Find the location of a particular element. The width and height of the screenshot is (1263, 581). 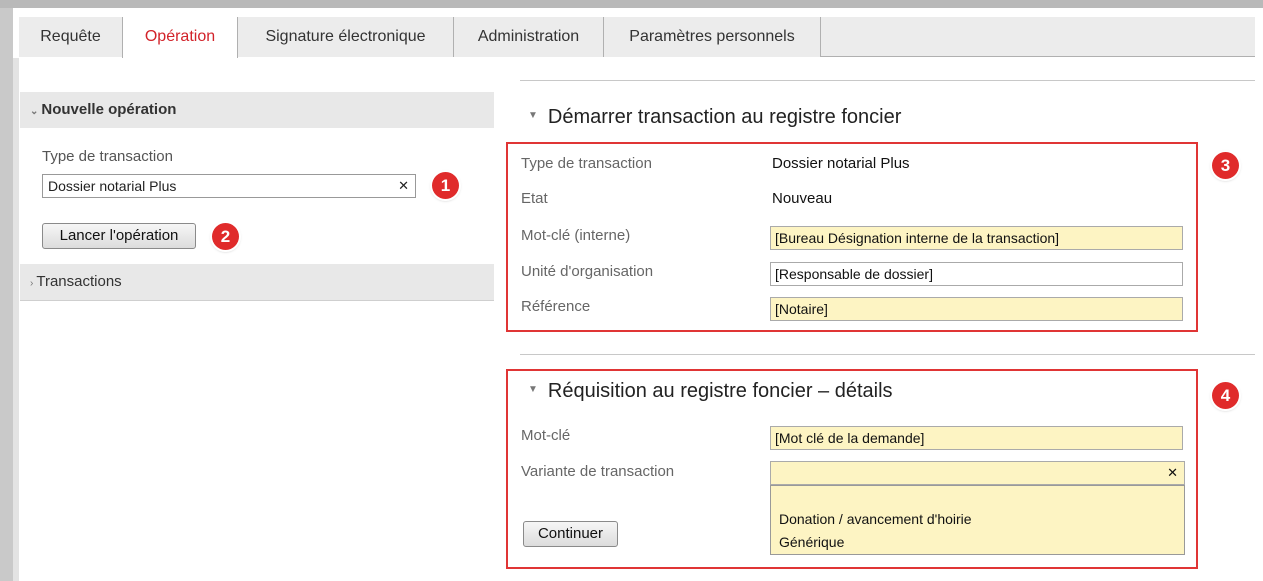

tab-operation: Opération is located at coordinates (180, 37).